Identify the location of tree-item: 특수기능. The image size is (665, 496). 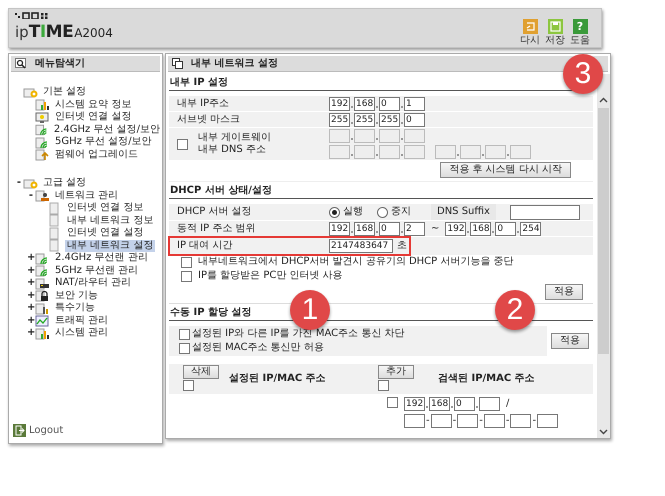
(75, 308).